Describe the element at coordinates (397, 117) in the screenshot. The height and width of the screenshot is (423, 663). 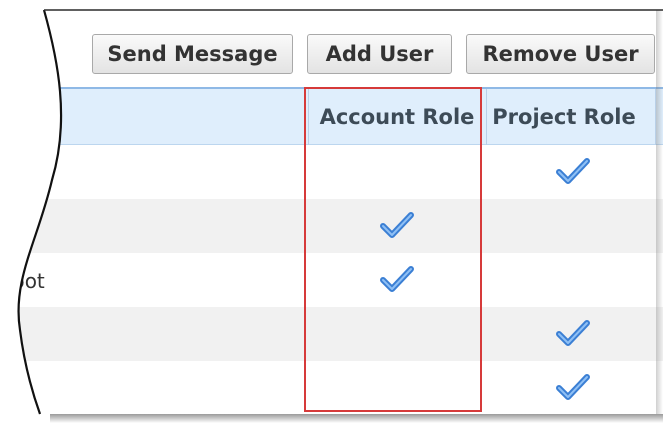
I see `account-role-column-header: Account Role` at that location.